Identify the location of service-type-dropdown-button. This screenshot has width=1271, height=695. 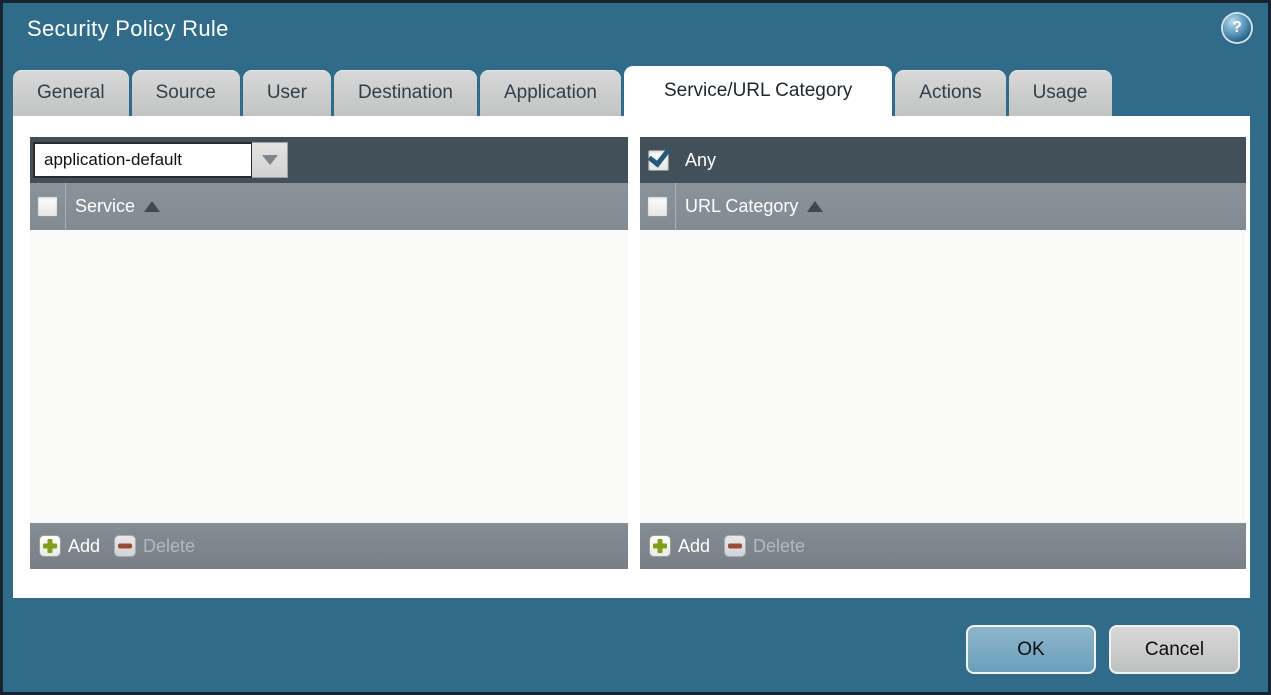
(270, 160).